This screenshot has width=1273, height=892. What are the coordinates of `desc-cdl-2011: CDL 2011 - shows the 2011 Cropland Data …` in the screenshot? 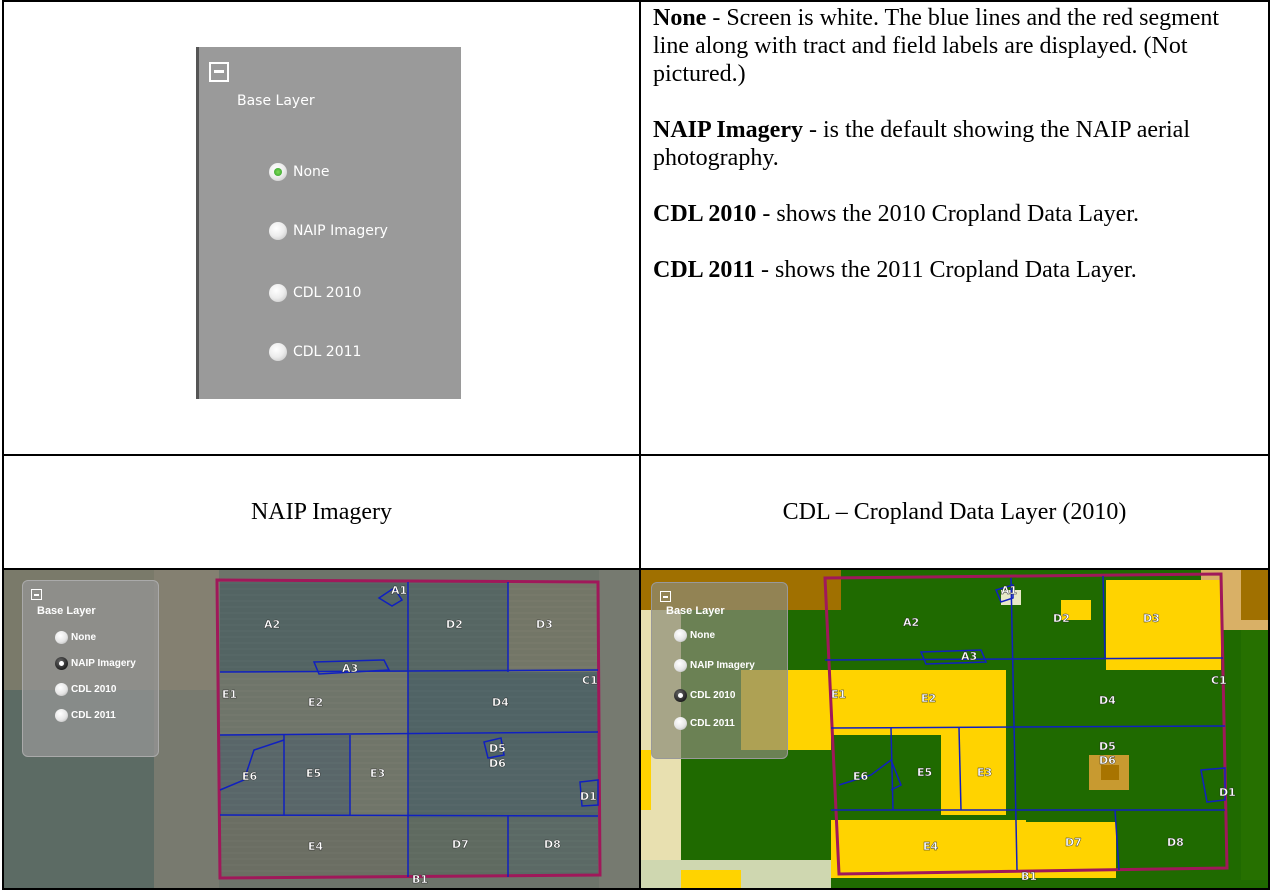 It's located at (895, 270).